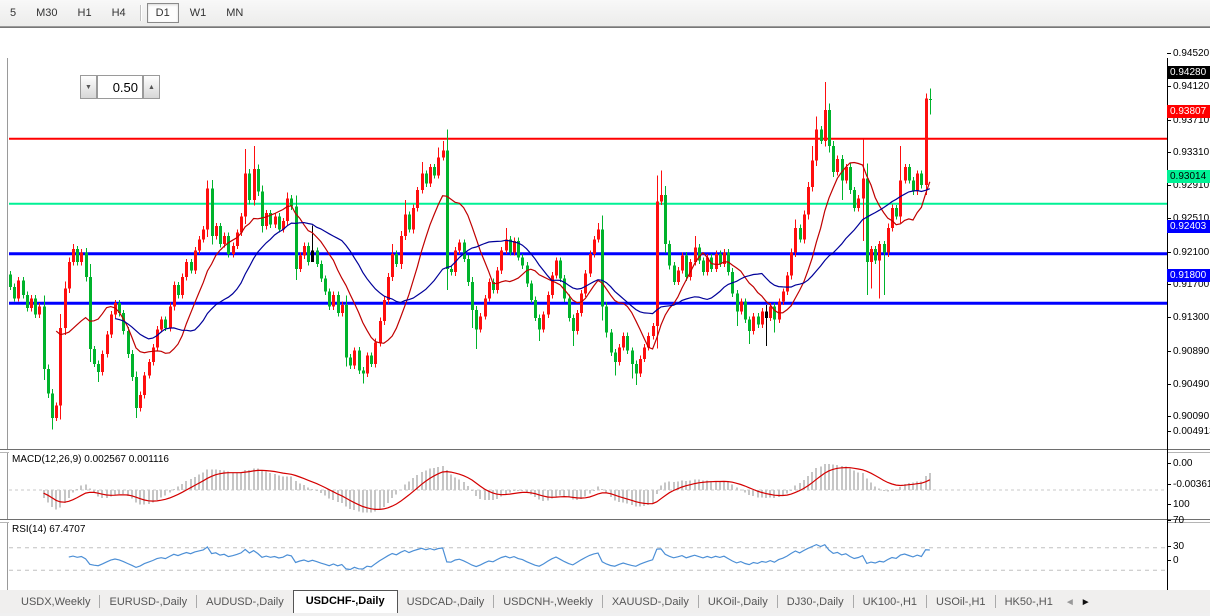  I want to click on volume-decrease-button: ▼, so click(88, 87).